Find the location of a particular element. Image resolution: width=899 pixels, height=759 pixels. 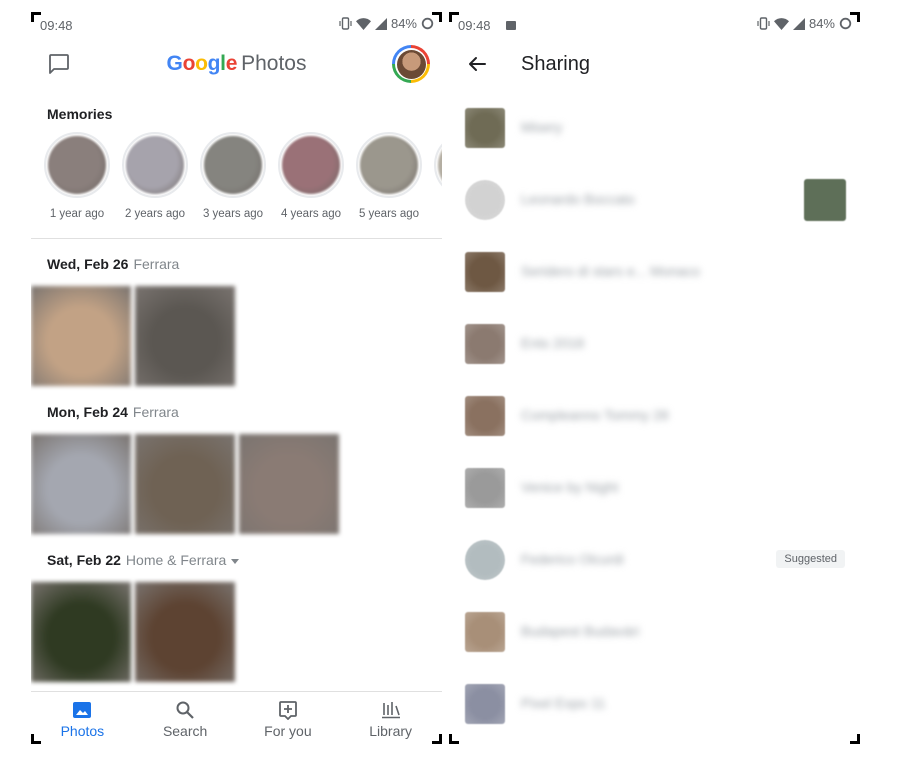

page-title: Sharing is located at coordinates (555, 64).